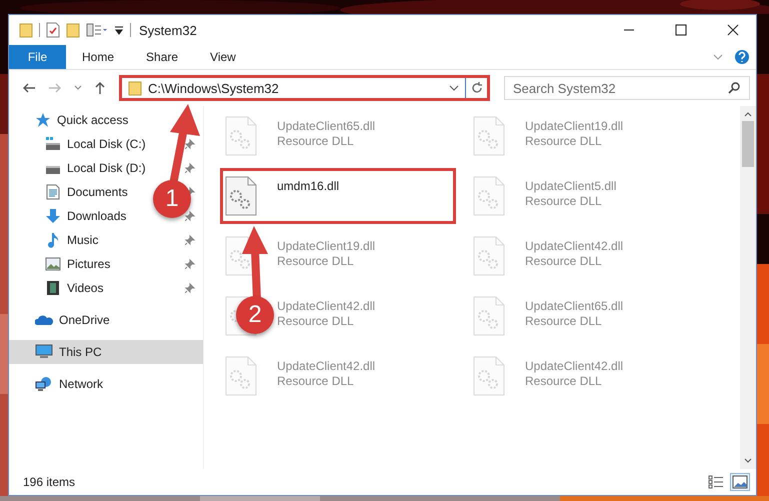 This screenshot has height=501, width=769. What do you see at coordinates (53, 264) in the screenshot?
I see `picture-icon` at bounding box center [53, 264].